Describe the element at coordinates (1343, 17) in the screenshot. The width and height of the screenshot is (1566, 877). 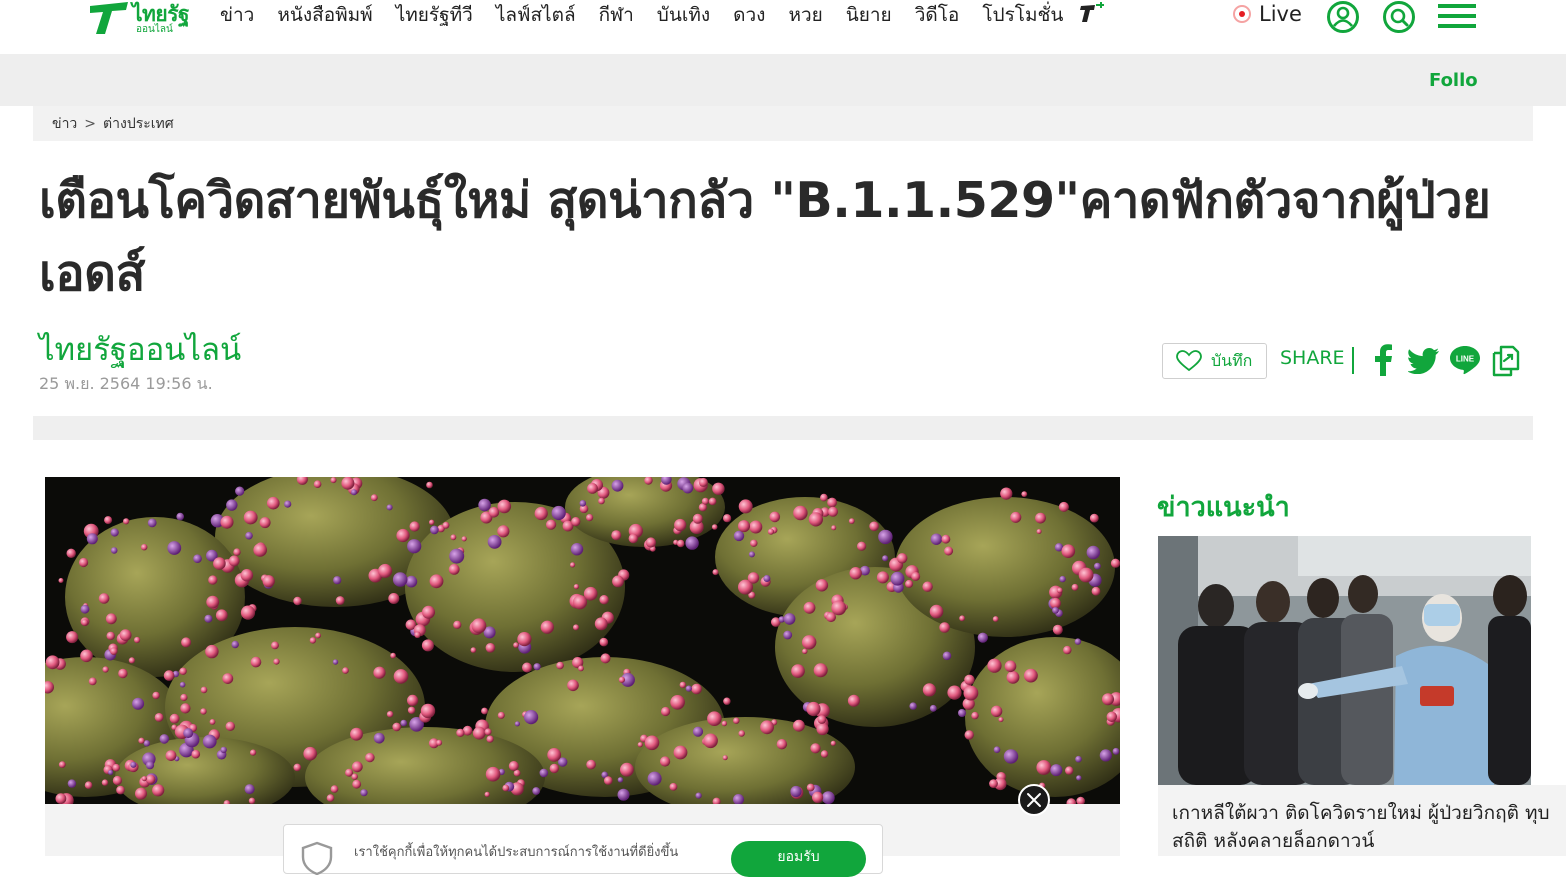
I see `user-account-icon` at that location.